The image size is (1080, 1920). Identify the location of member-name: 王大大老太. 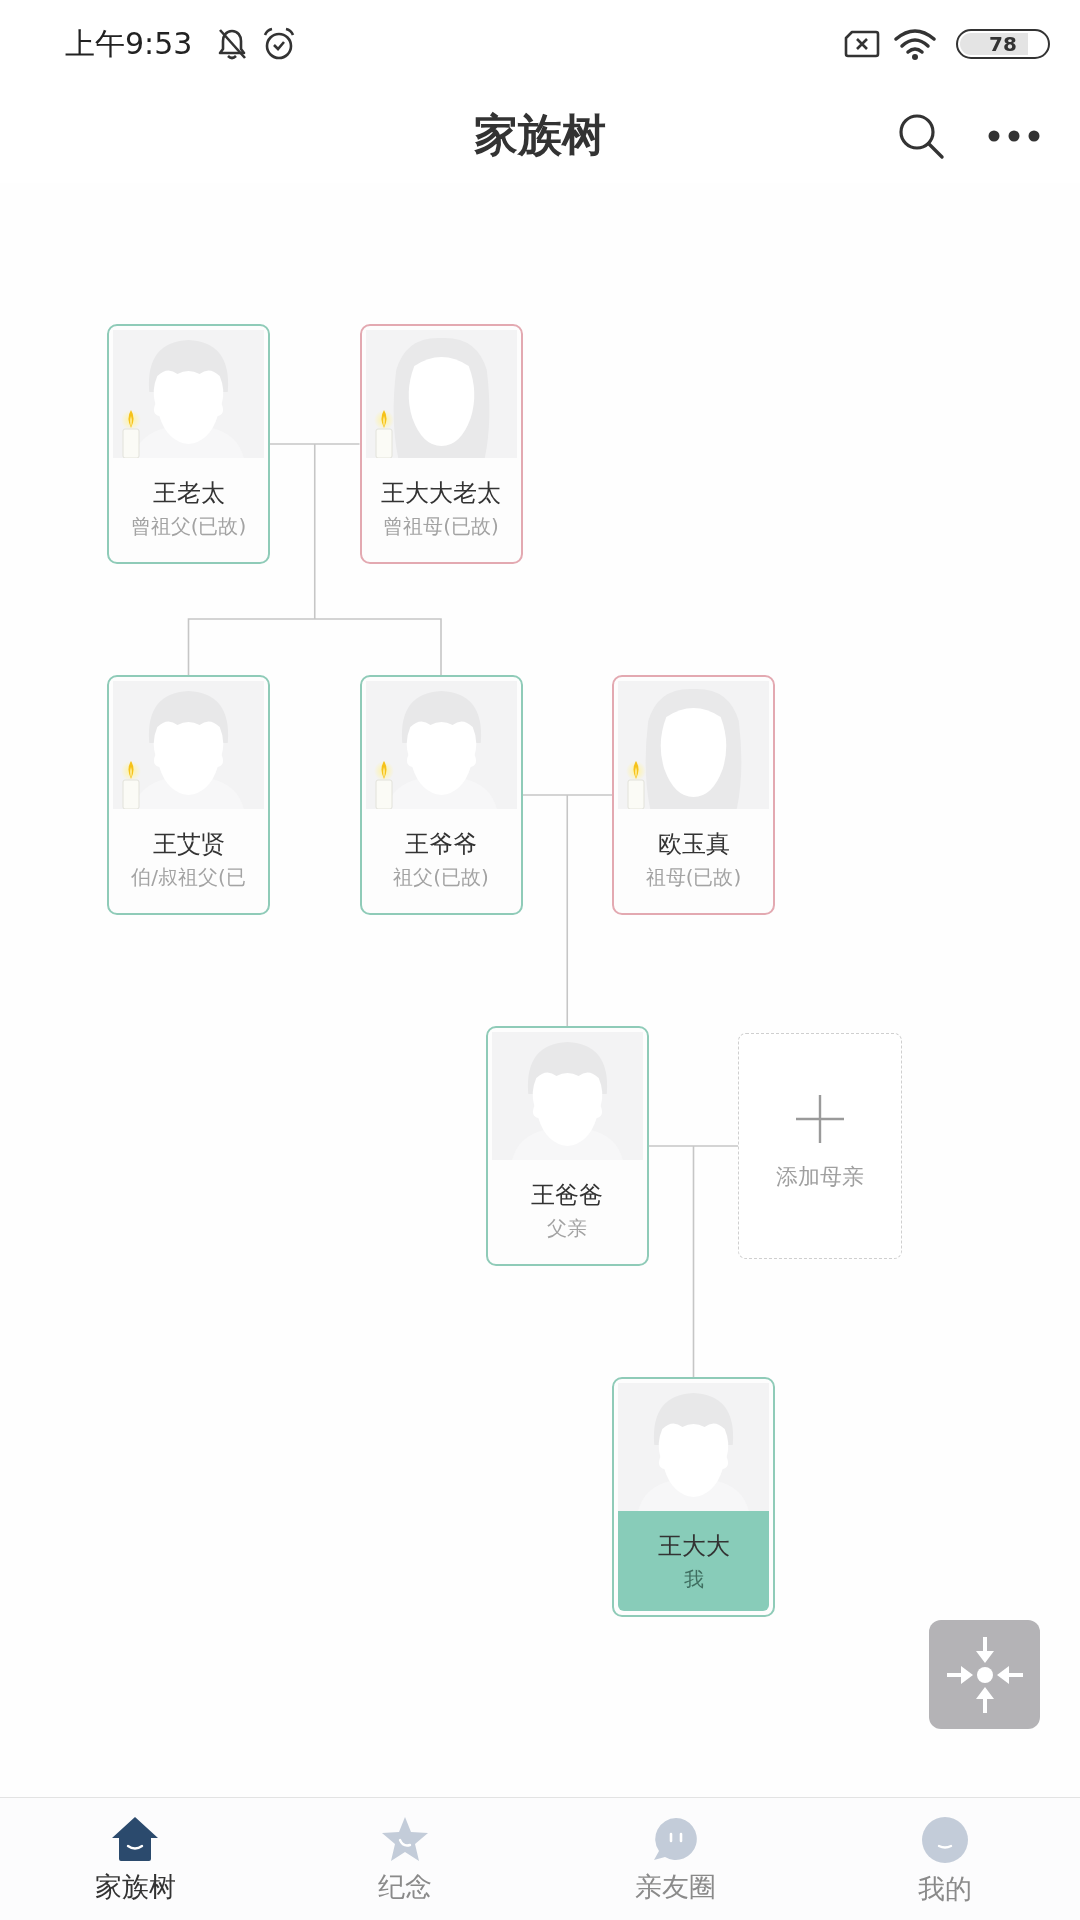
(441, 493).